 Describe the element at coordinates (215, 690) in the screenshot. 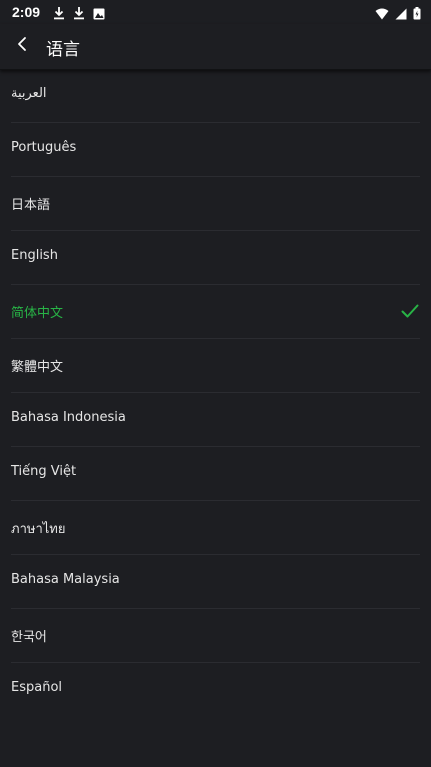

I see `language-item-spanish: Español` at that location.